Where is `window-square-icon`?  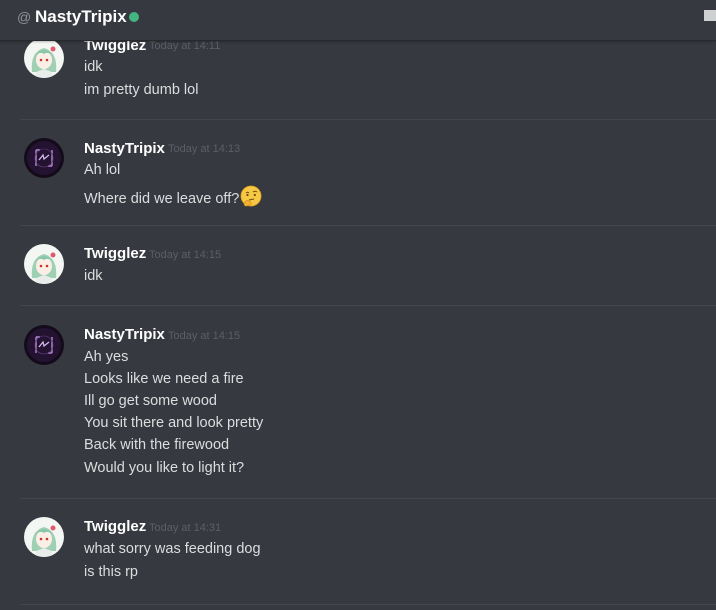
window-square-icon is located at coordinates (710, 15).